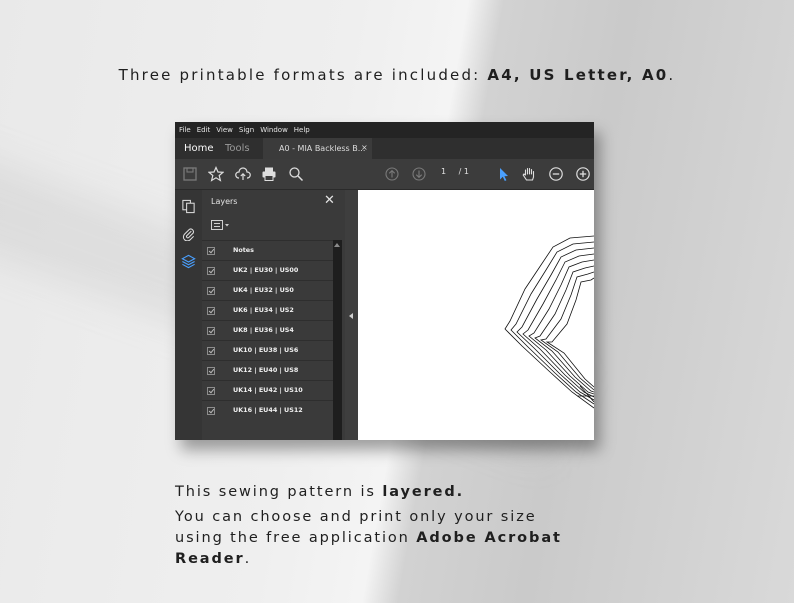 This screenshot has height=603, width=794. Describe the element at coordinates (455, 171) in the screenshot. I see `page-indicator: 1 / 1` at that location.